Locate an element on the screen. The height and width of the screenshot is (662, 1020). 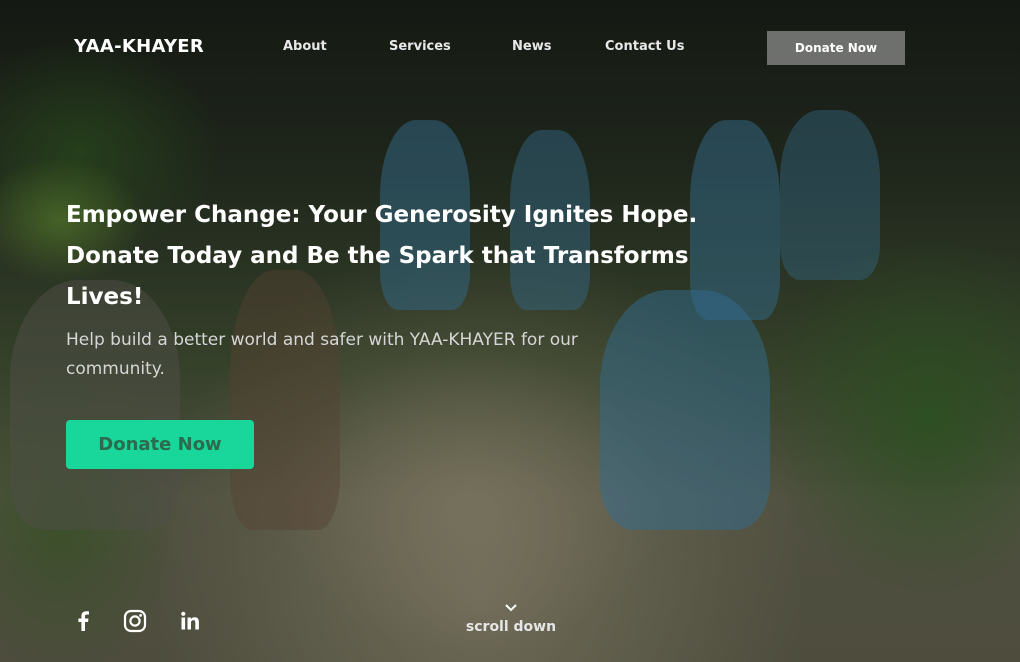
scroll-down-label: scroll down is located at coordinates (511, 627).